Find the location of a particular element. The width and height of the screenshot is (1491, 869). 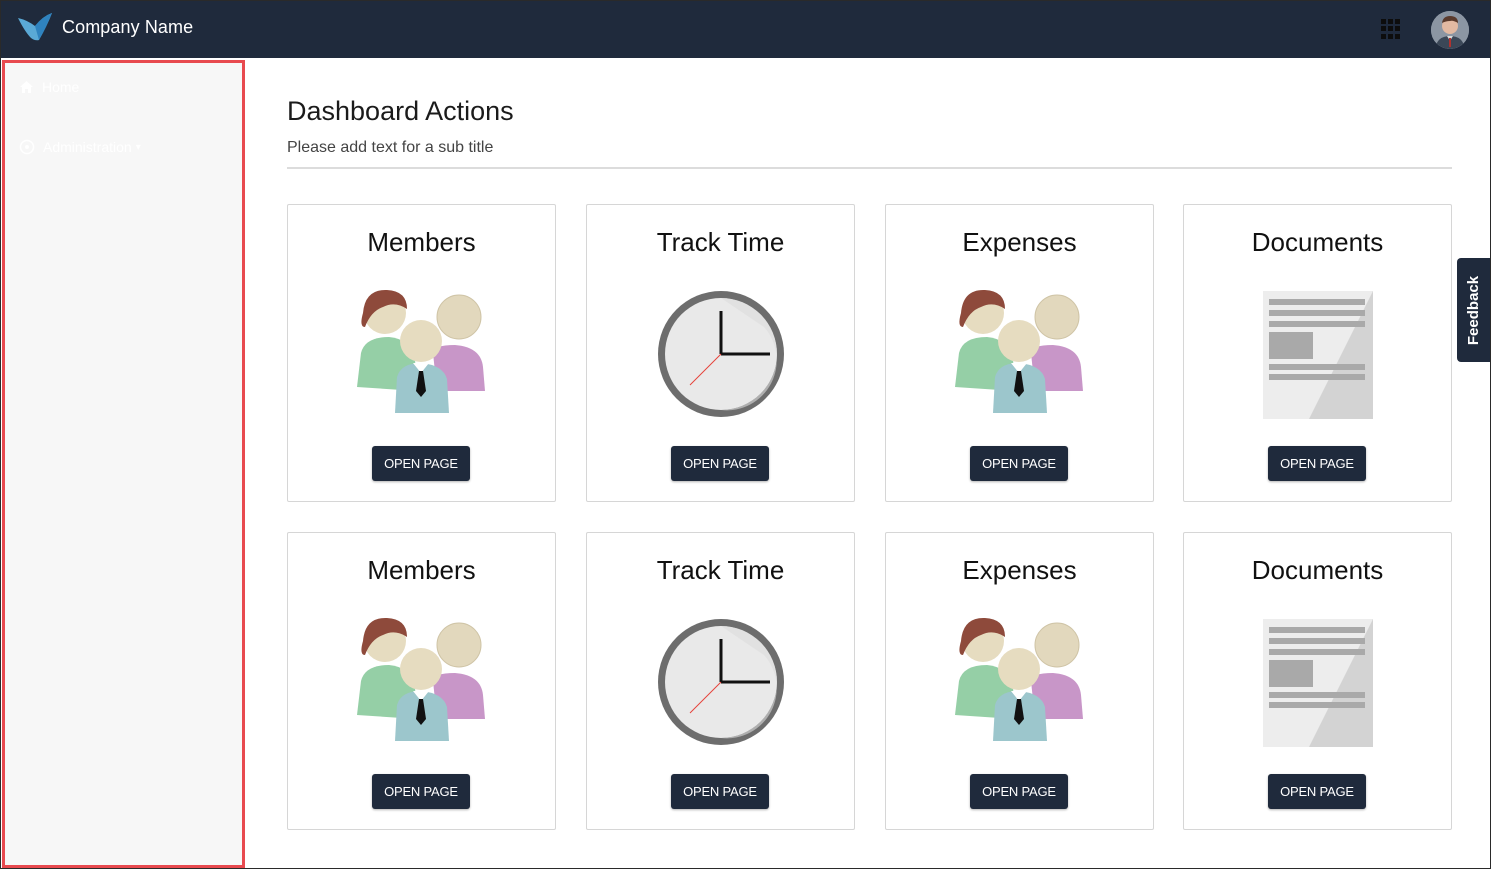

sidebar-item-administration: Administration ▾ is located at coordinates (80, 147).